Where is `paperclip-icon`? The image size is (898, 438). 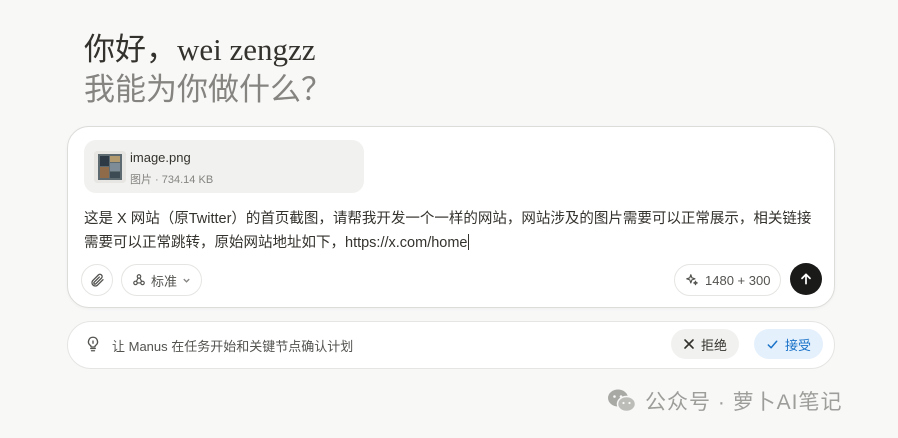
paperclip-icon is located at coordinates (97, 280).